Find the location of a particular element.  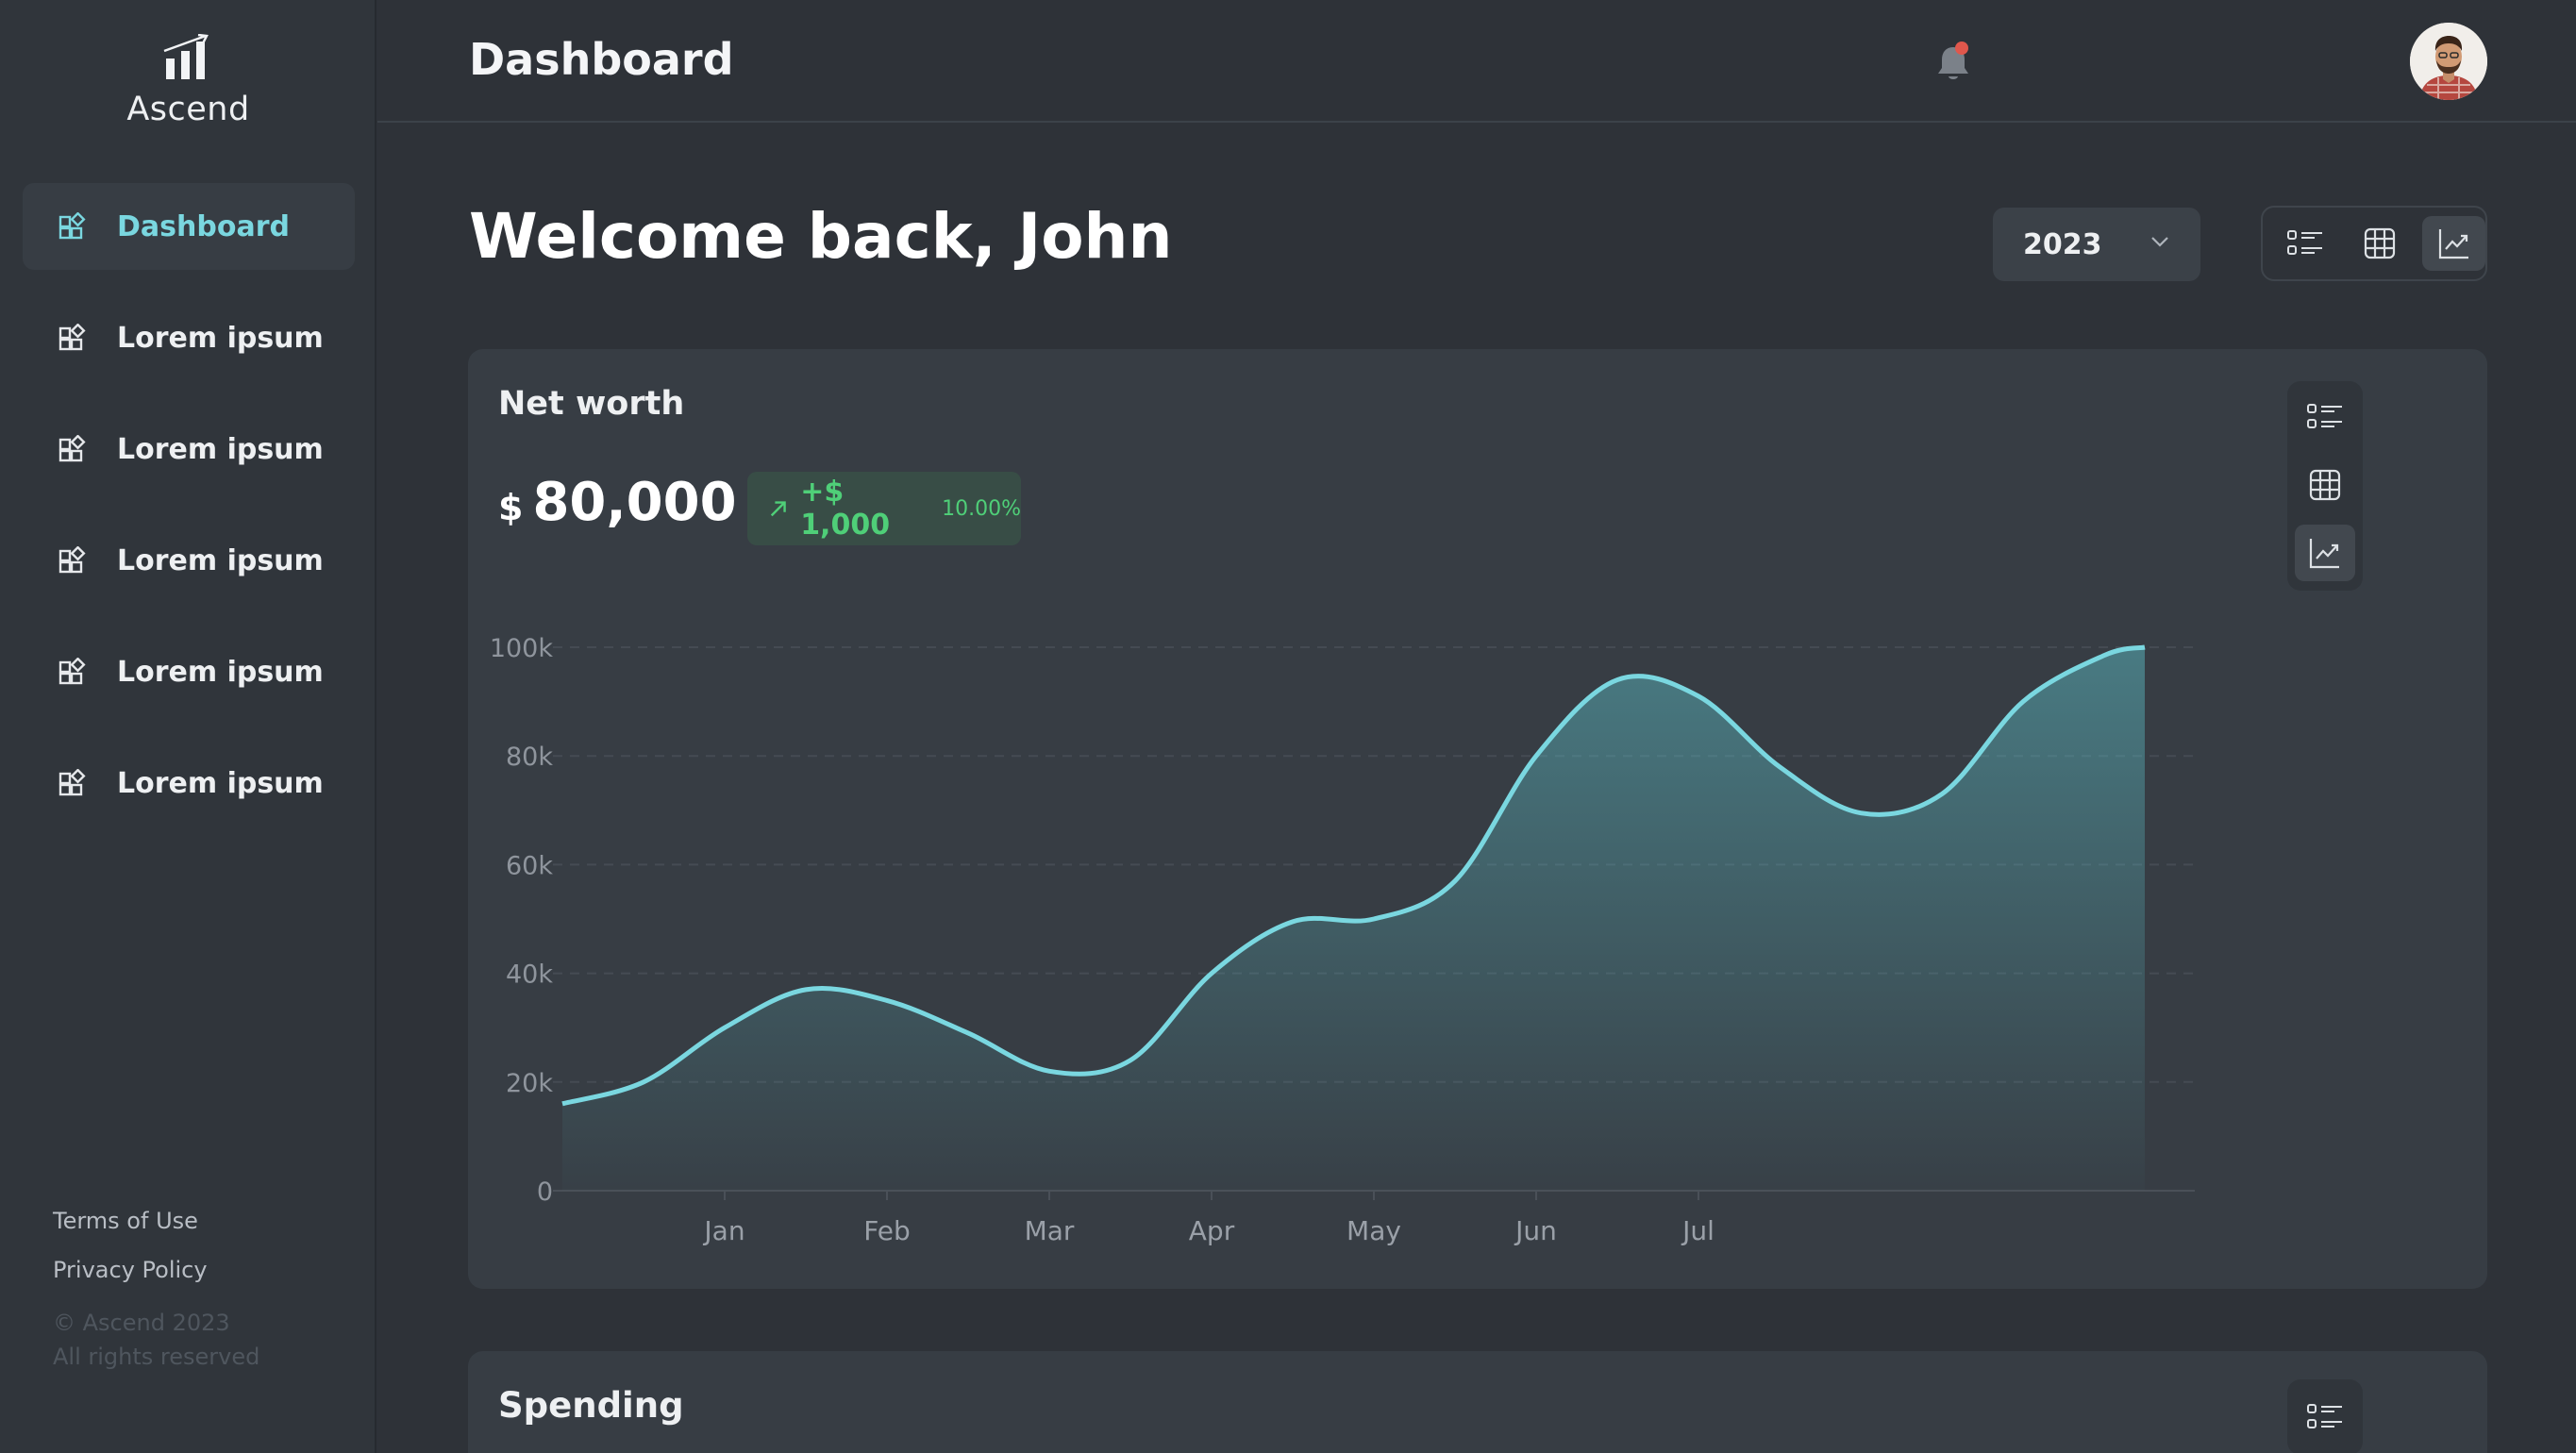

logo: Ascend is located at coordinates (188, 81).